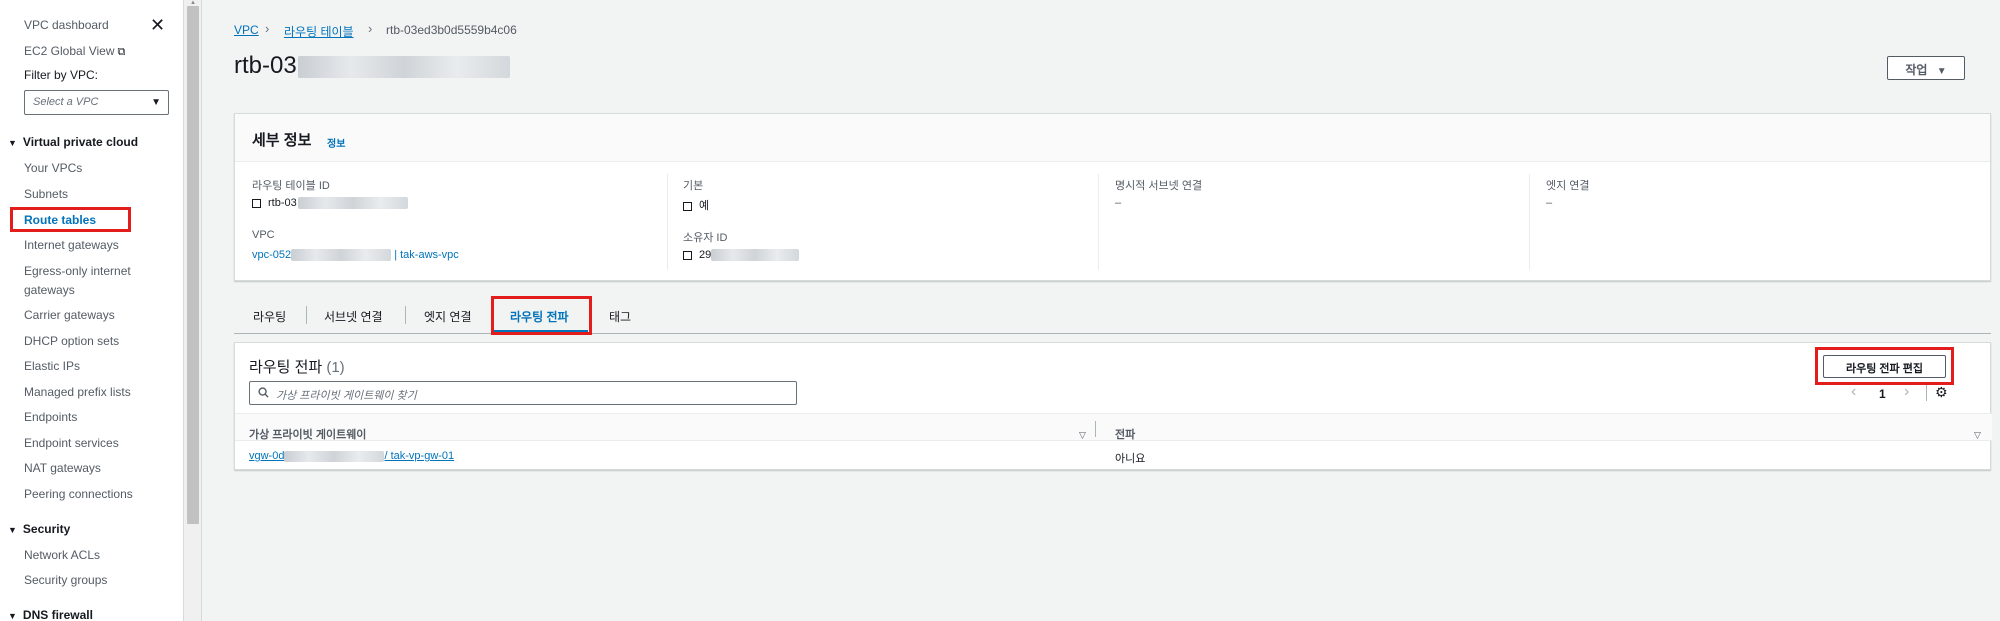 Image resolution: width=2000 pixels, height=621 pixels. What do you see at coordinates (46, 194) in the screenshot?
I see `sidebar-item-subnets: Subnets` at bounding box center [46, 194].